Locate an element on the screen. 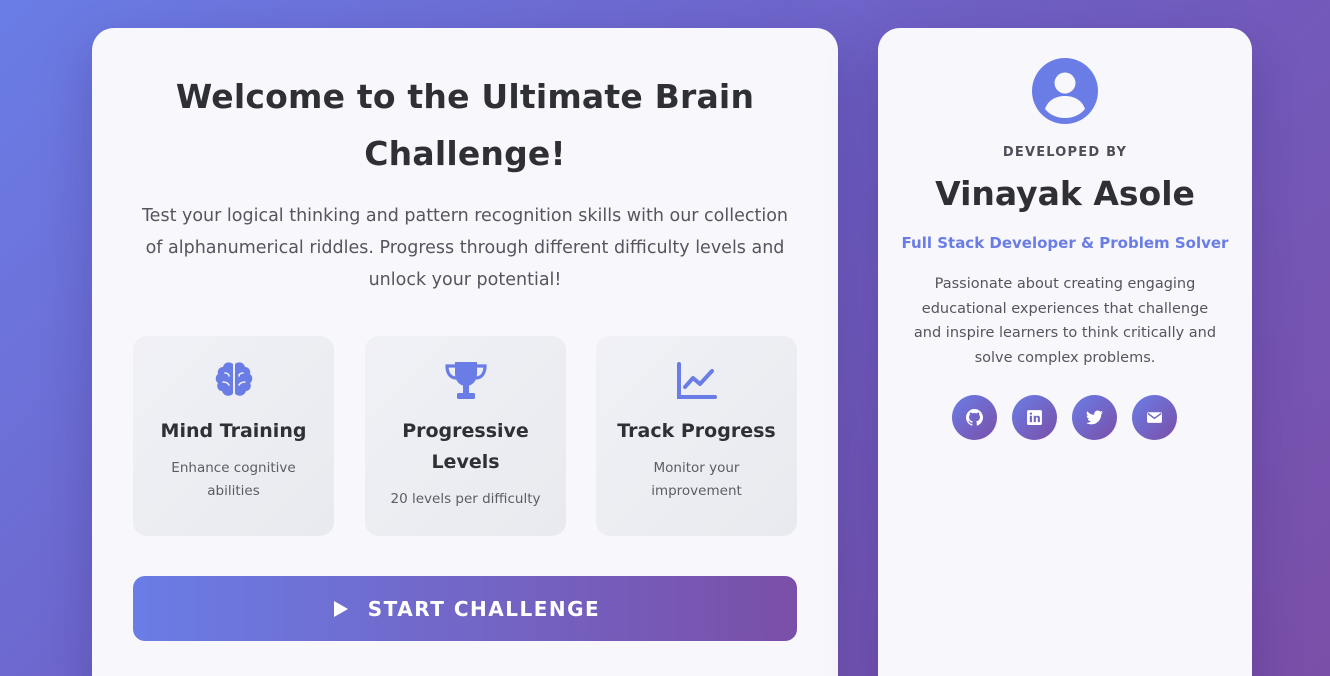  user-circle-icon is located at coordinates (1065, 91).